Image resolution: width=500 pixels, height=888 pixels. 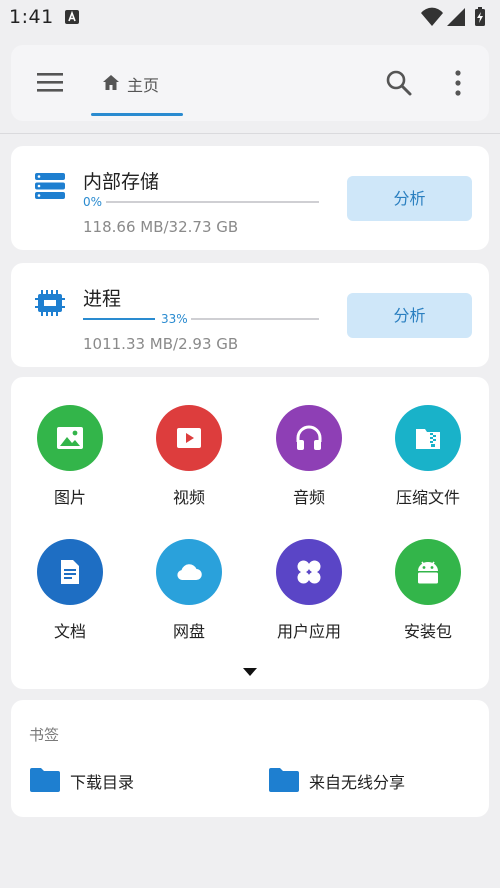 What do you see at coordinates (458, 83) in the screenshot?
I see `more-vert-icon` at bounding box center [458, 83].